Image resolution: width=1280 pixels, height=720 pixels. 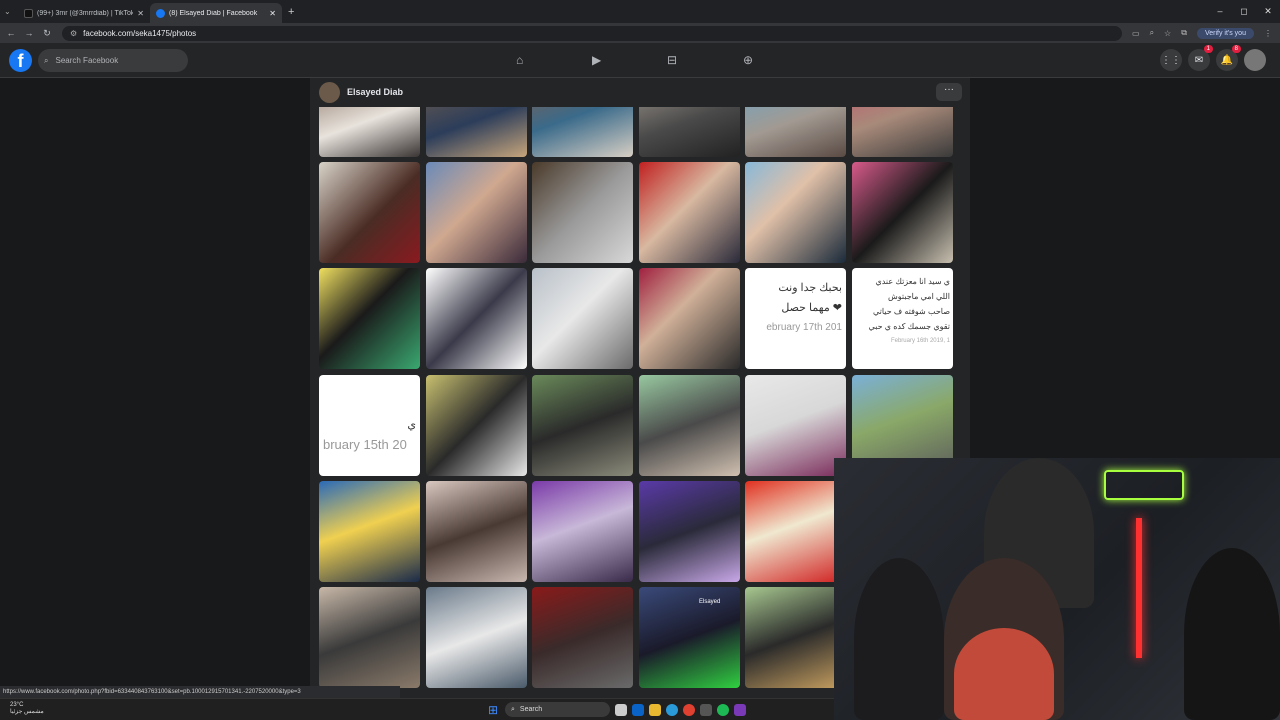 What do you see at coordinates (640, 60) in the screenshot?
I see `facebook-header: f ⌕ ⌂ ▶ ⊟ ⊕ ⋮⋮ ✉1 🔔8` at bounding box center [640, 60].